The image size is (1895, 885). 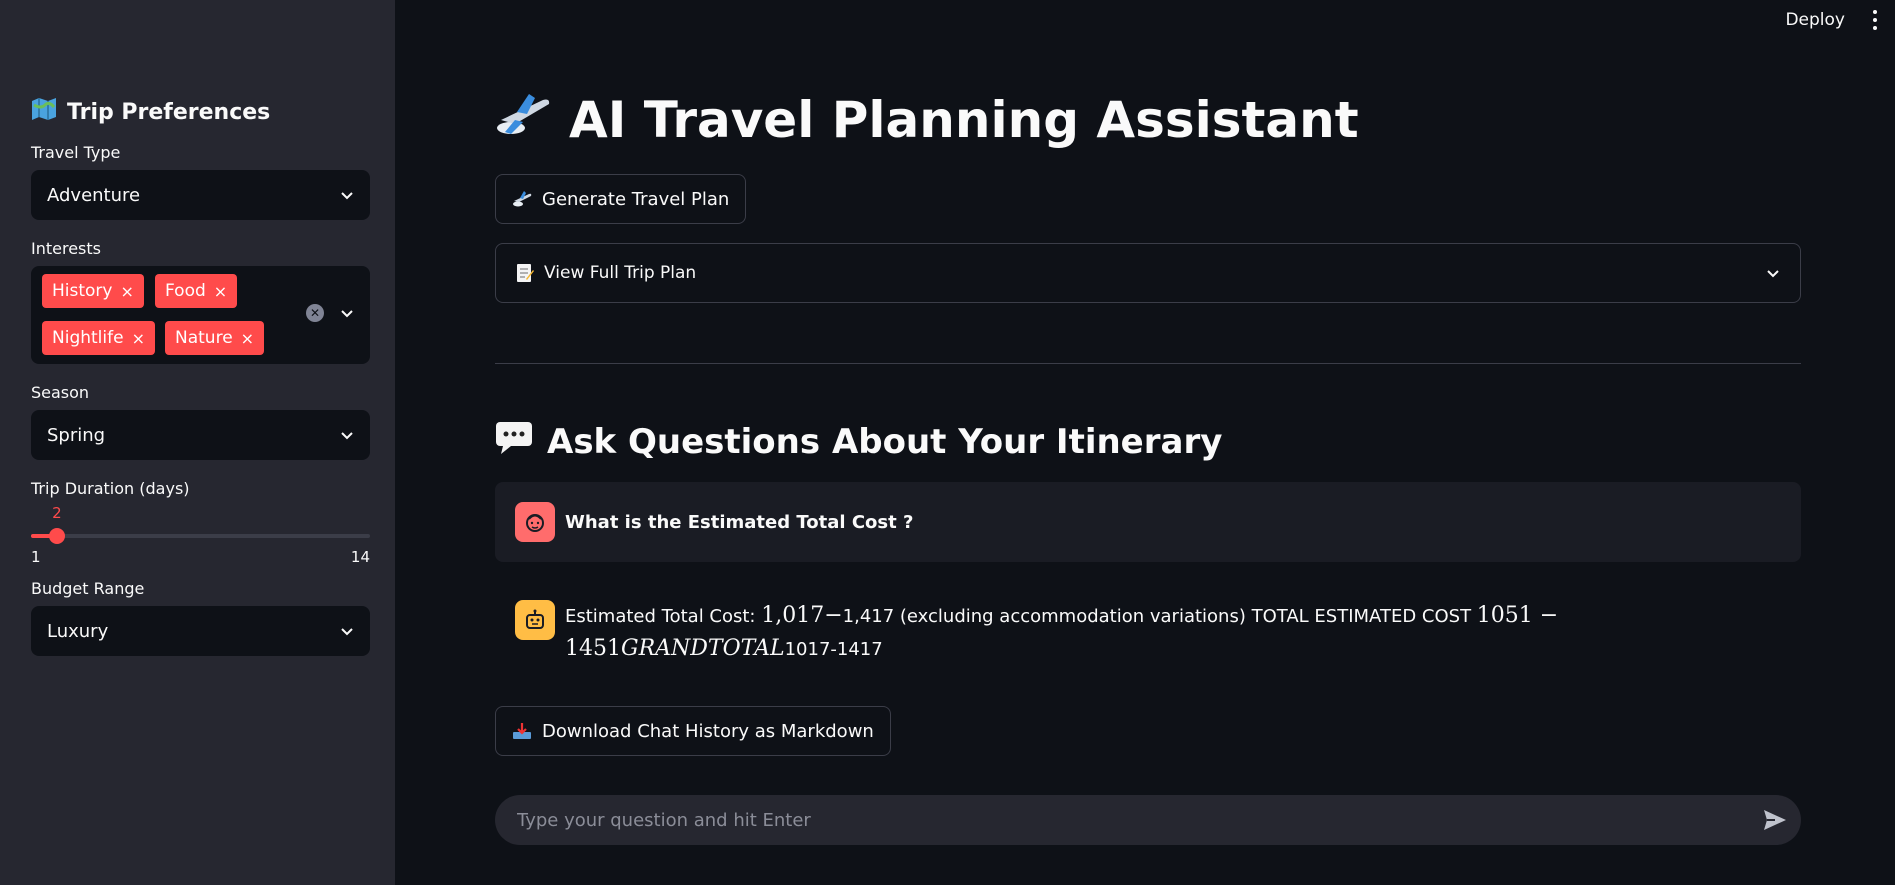 I want to click on download-icon, so click(x=522, y=731).